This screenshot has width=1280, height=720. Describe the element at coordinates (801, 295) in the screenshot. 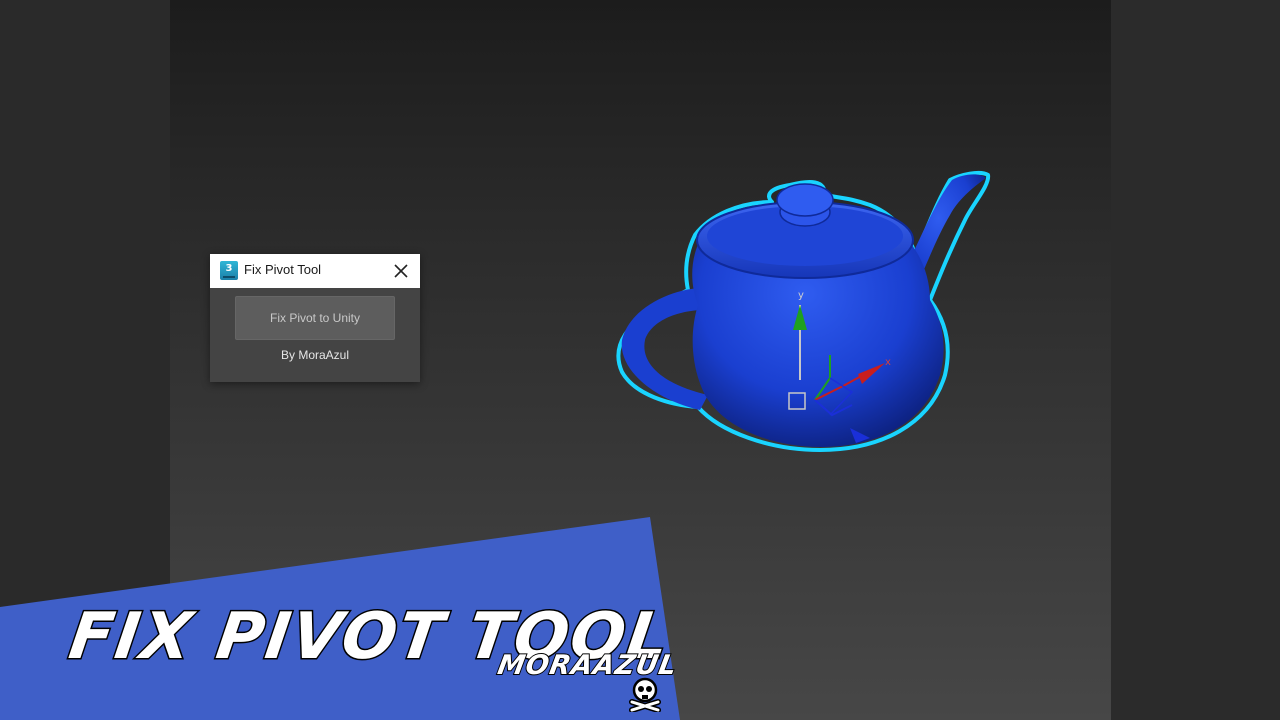

I see `y-axis-label: y` at that location.